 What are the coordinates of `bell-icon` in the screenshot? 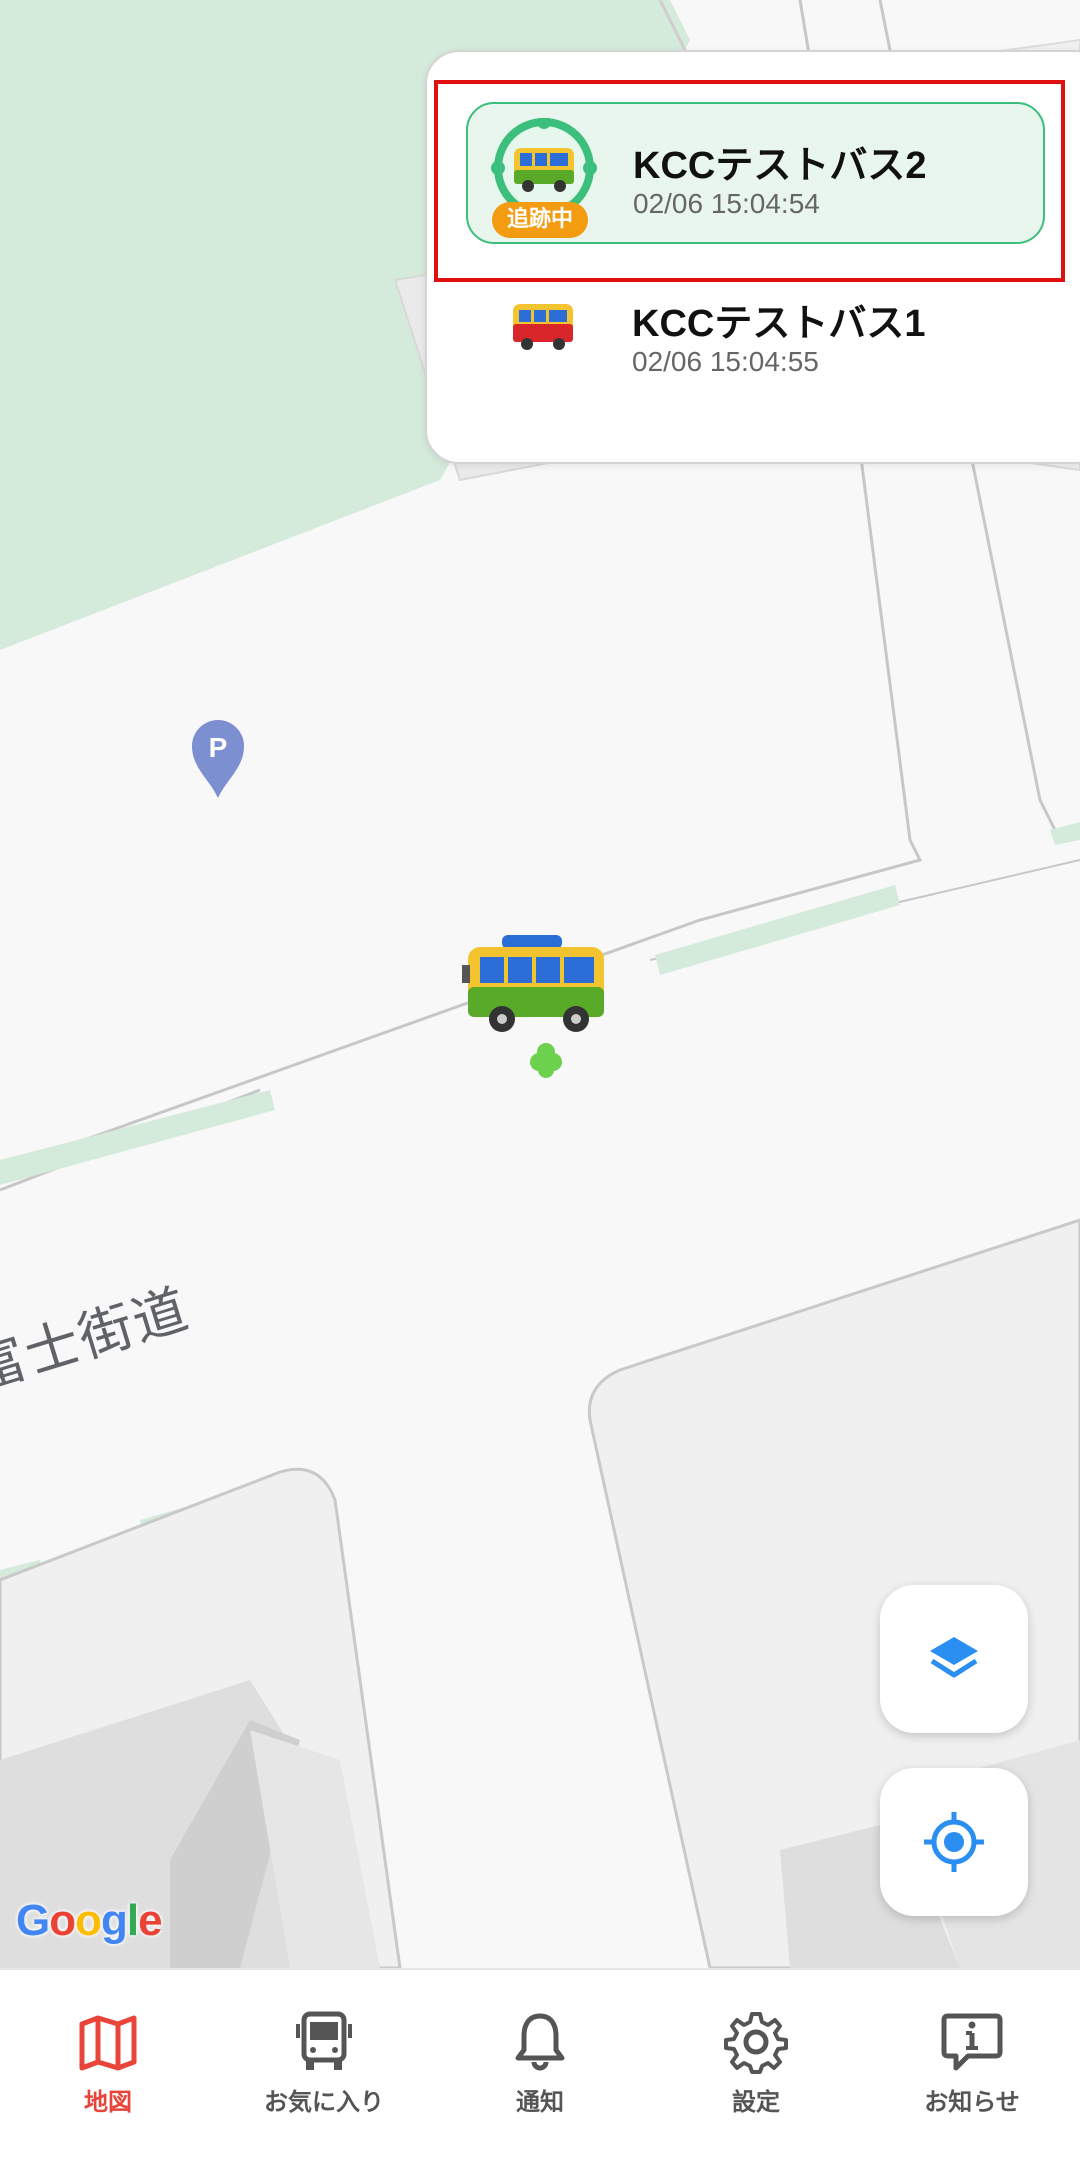 It's located at (540, 2042).